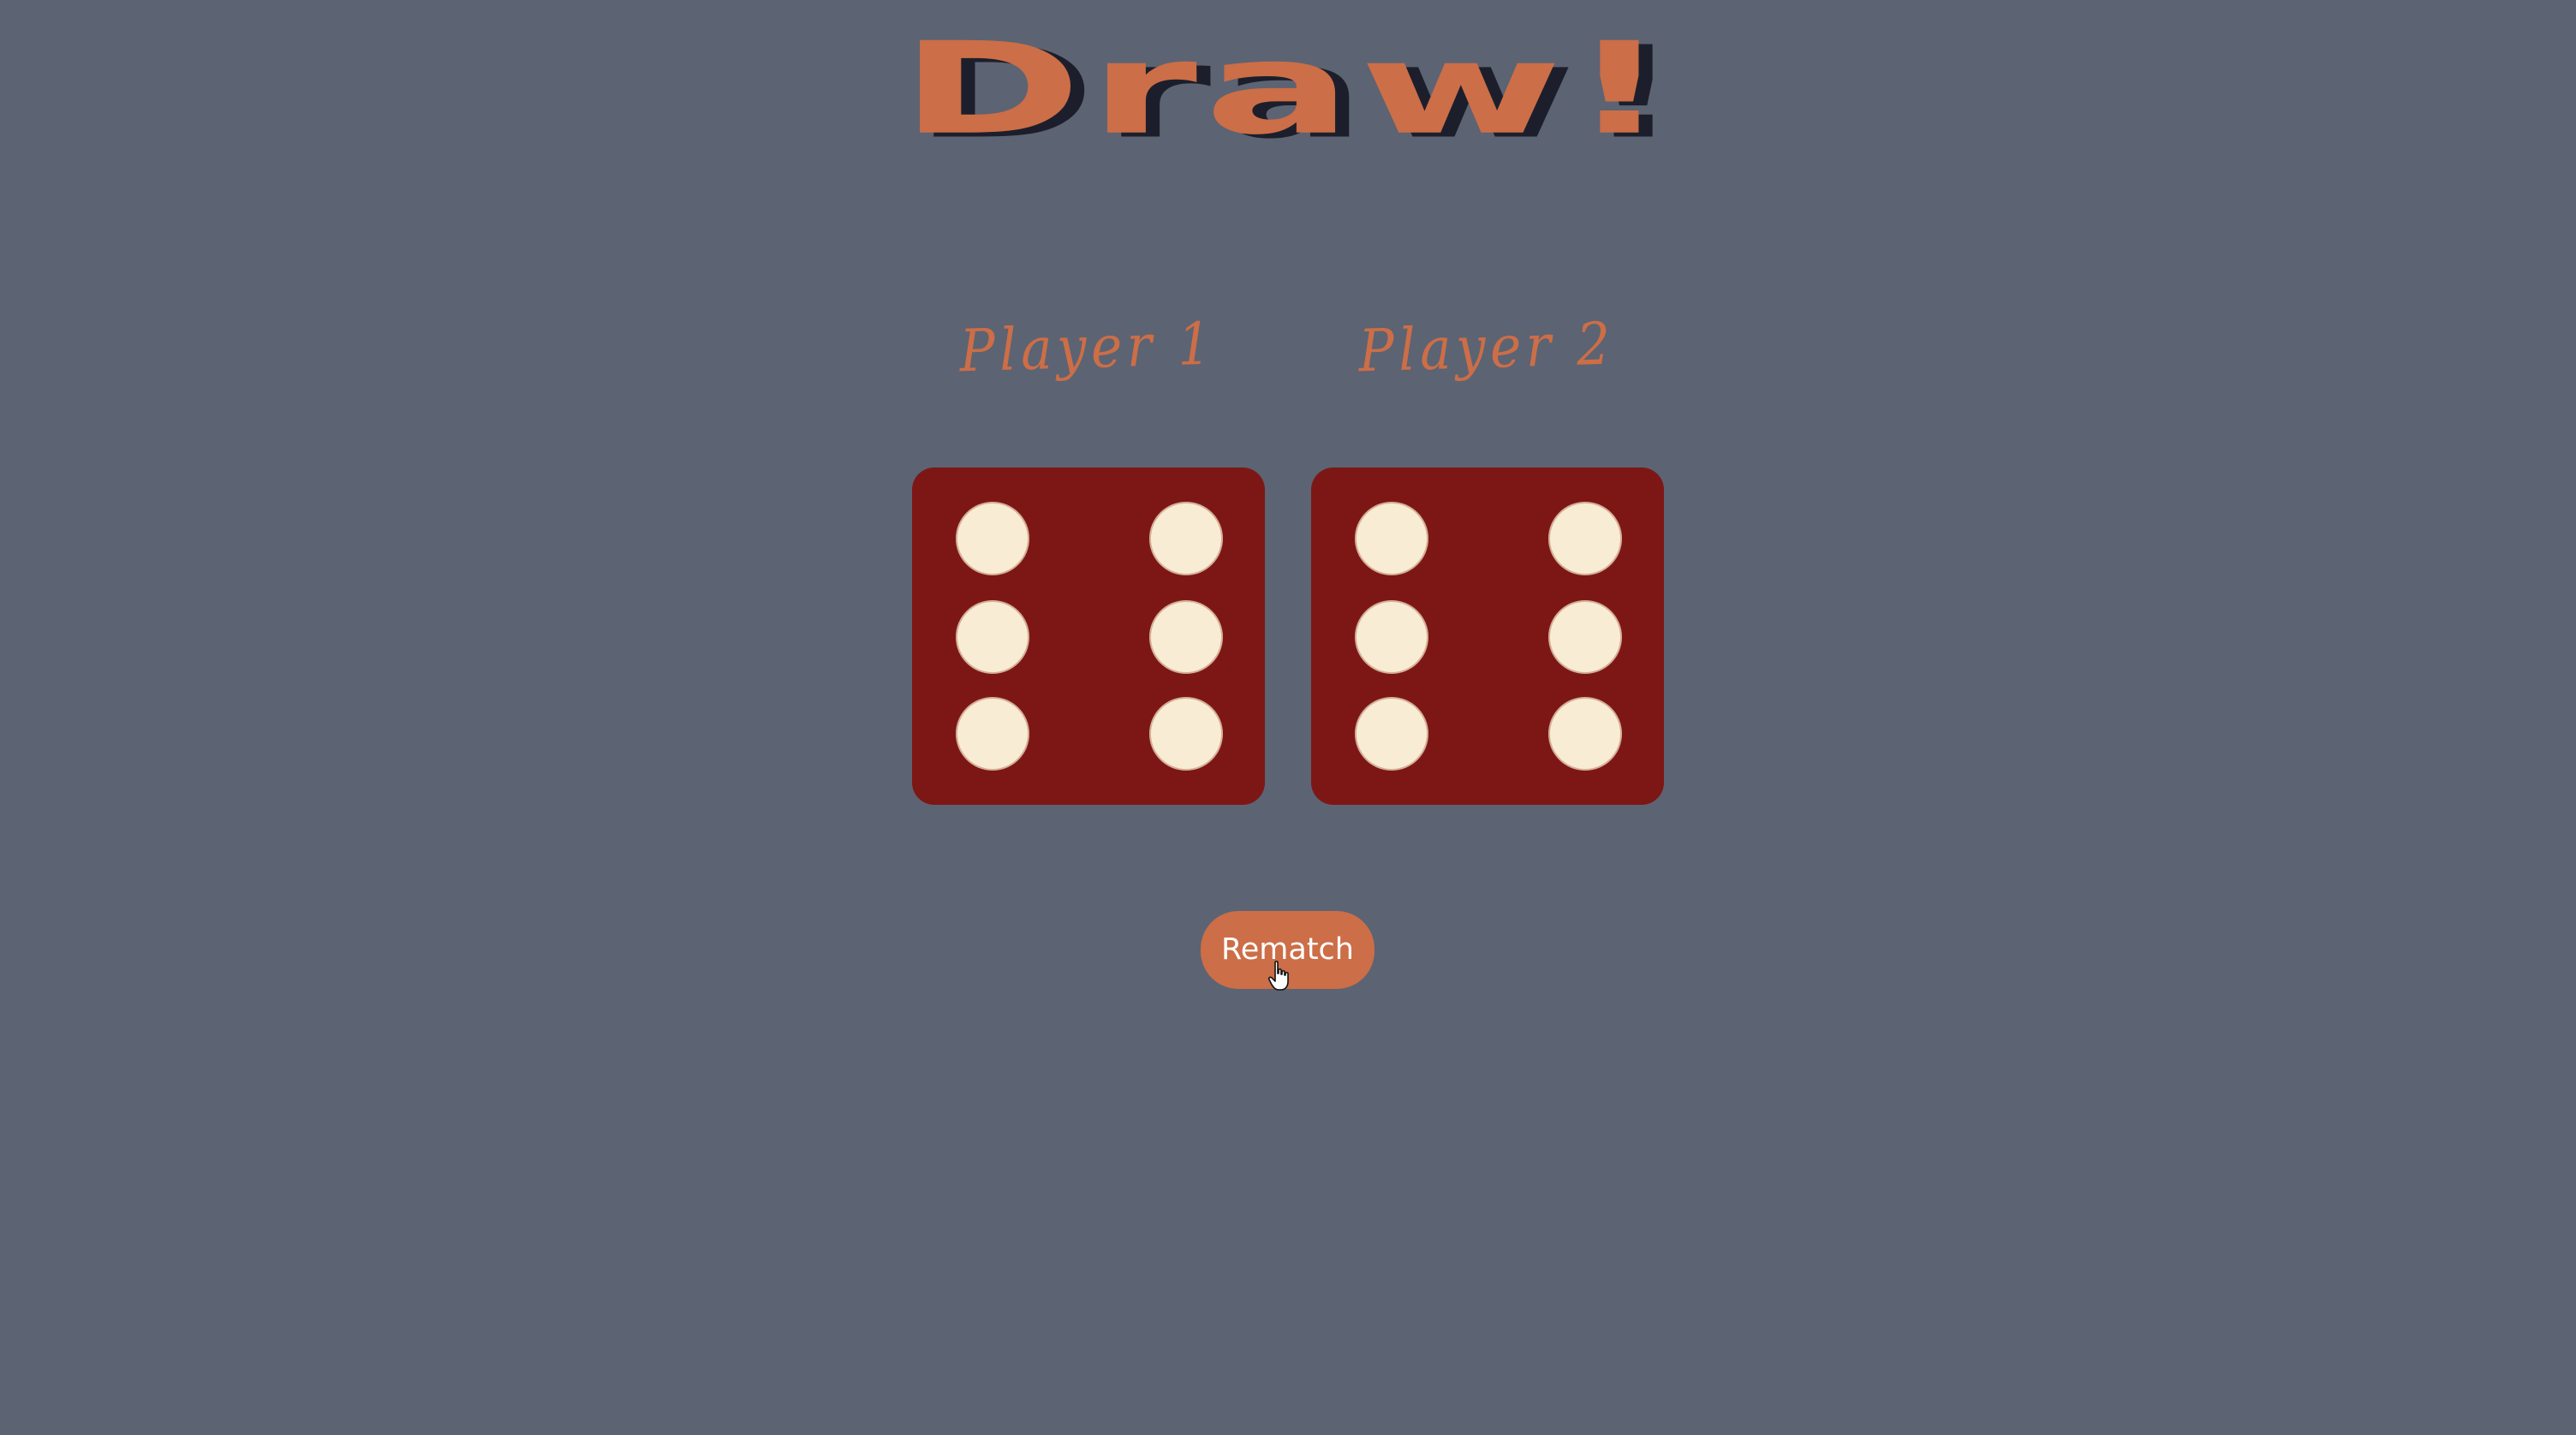 The image size is (2576, 1435). What do you see at coordinates (1488, 636) in the screenshot?
I see `player-2-die` at bounding box center [1488, 636].